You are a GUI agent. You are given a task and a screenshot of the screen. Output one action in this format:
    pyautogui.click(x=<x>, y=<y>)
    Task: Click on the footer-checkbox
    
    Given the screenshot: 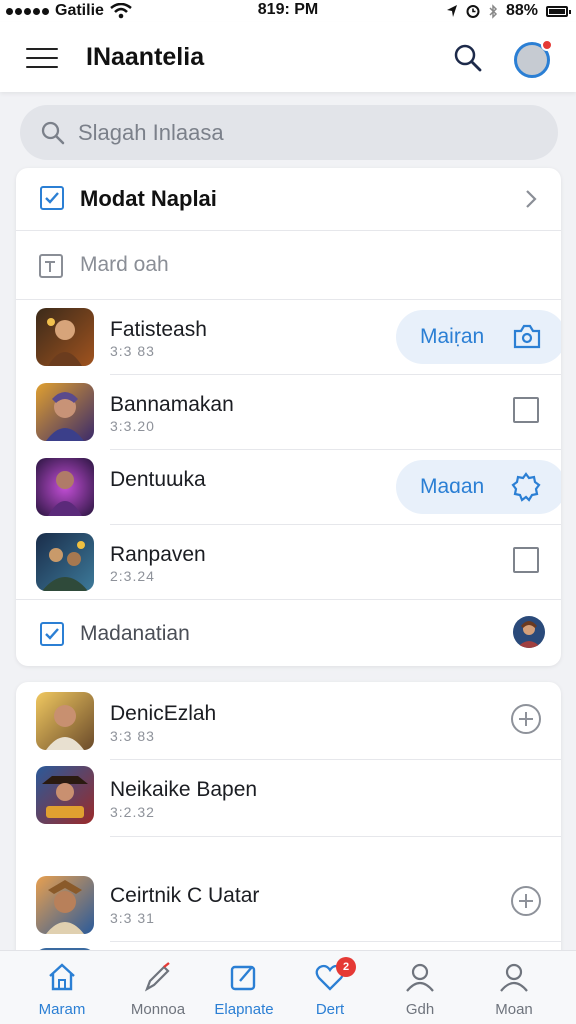 What is the action you would take?
    pyautogui.click(x=52, y=634)
    